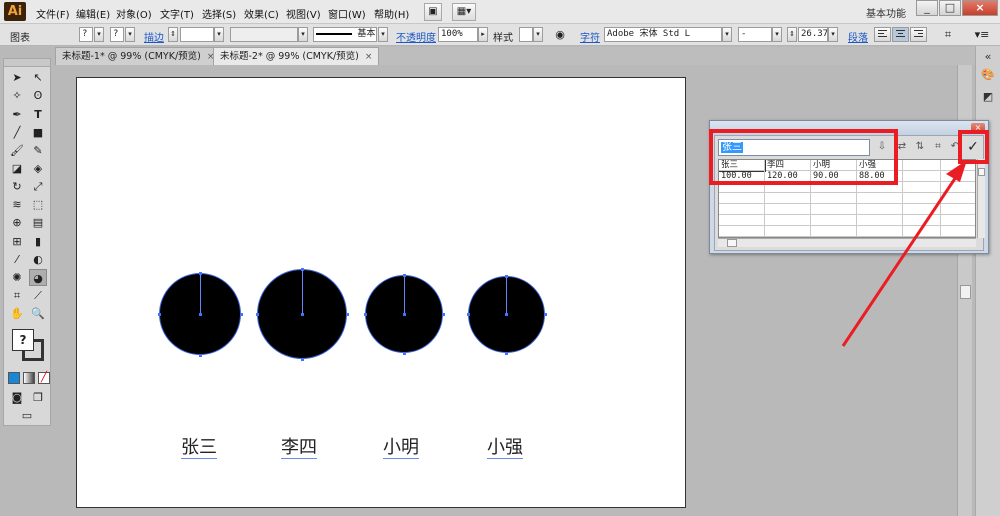 The height and width of the screenshot is (516, 1000). What do you see at coordinates (17, 222) in the screenshot?
I see `shape-builder-tool-icon: ⊕` at bounding box center [17, 222].